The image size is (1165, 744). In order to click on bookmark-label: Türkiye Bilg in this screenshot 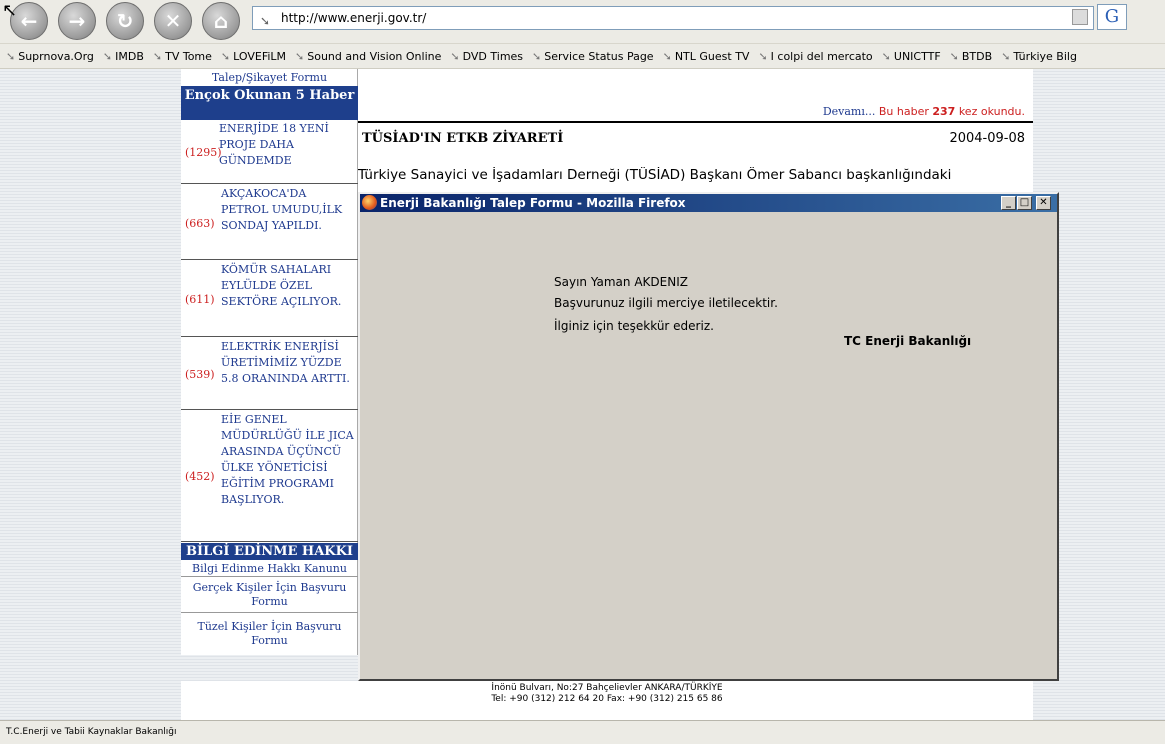, I will do `click(1045, 56)`.